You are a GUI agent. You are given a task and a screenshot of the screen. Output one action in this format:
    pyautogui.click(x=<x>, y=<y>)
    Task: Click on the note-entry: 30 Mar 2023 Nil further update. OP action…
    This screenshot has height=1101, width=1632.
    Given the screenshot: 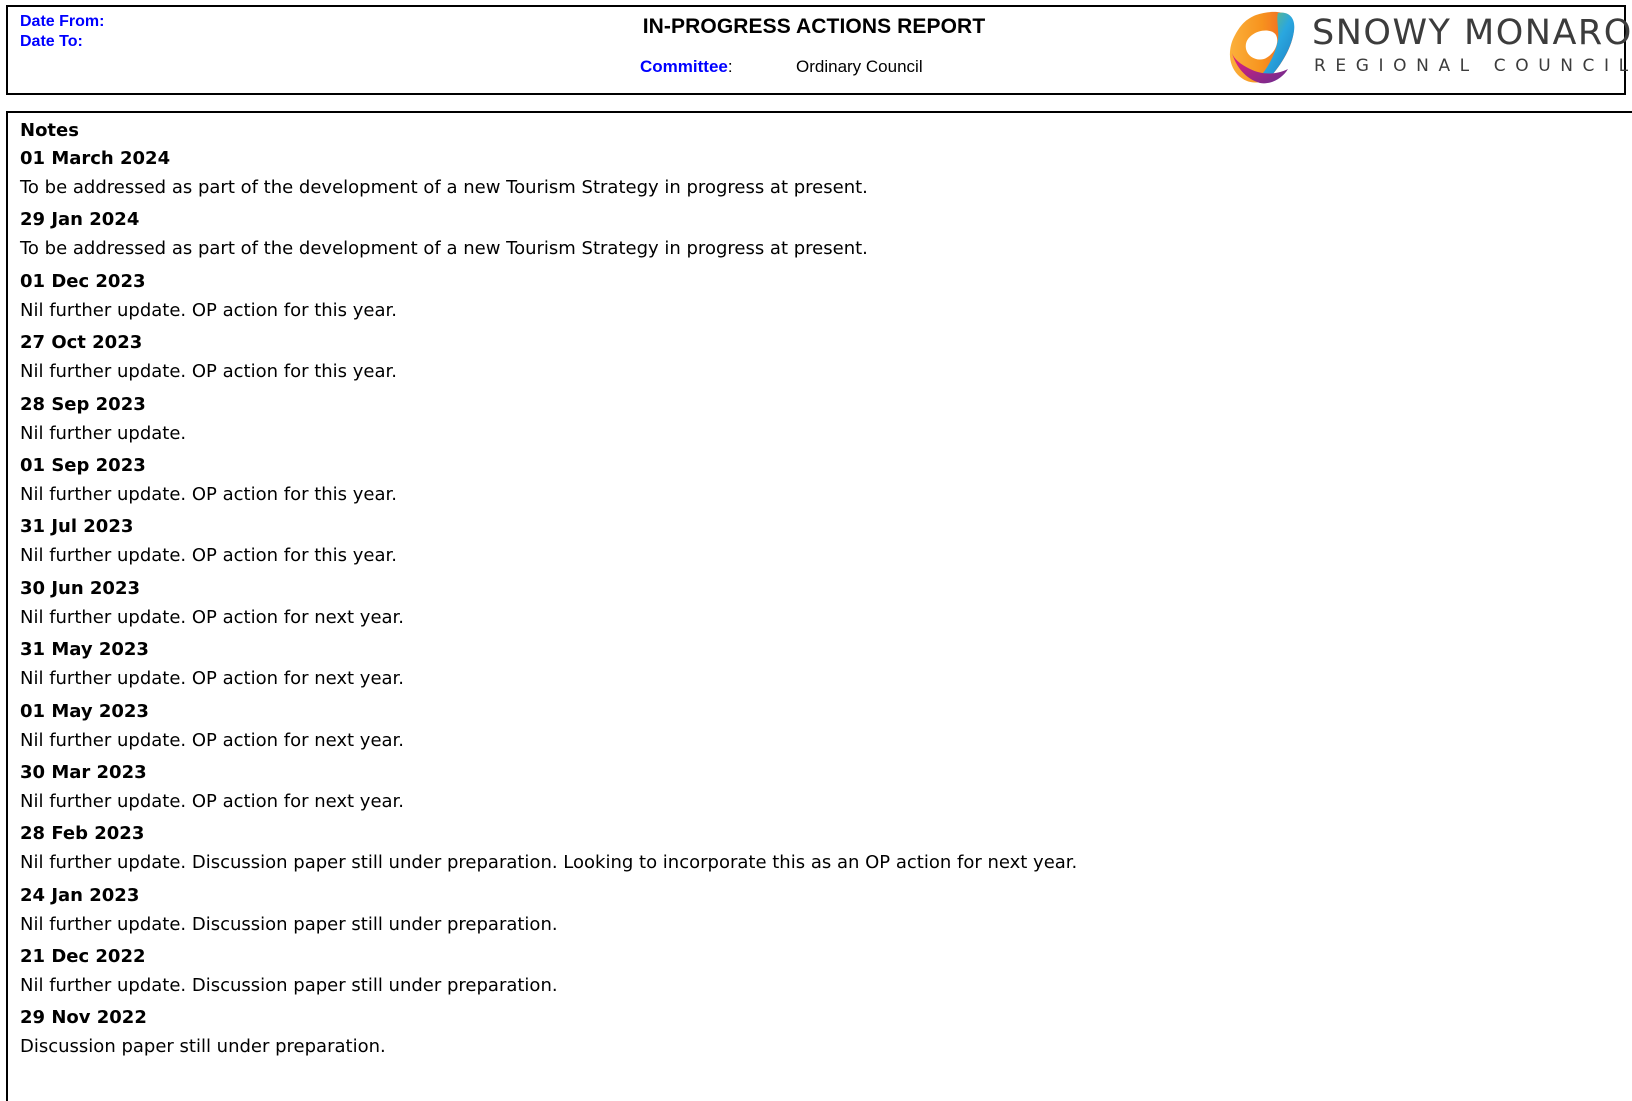 What is the action you would take?
    pyautogui.click(x=548, y=788)
    